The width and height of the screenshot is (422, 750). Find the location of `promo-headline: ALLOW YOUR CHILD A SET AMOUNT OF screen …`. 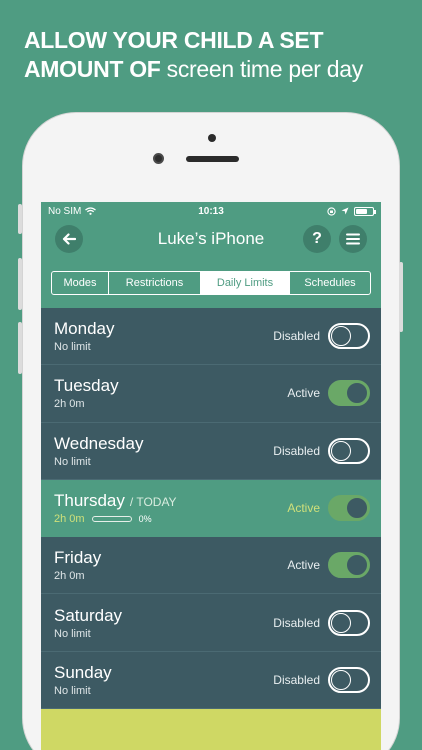

promo-headline: ALLOW YOUR CHILD A SET AMOUNT OF screen … is located at coordinates (223, 55).